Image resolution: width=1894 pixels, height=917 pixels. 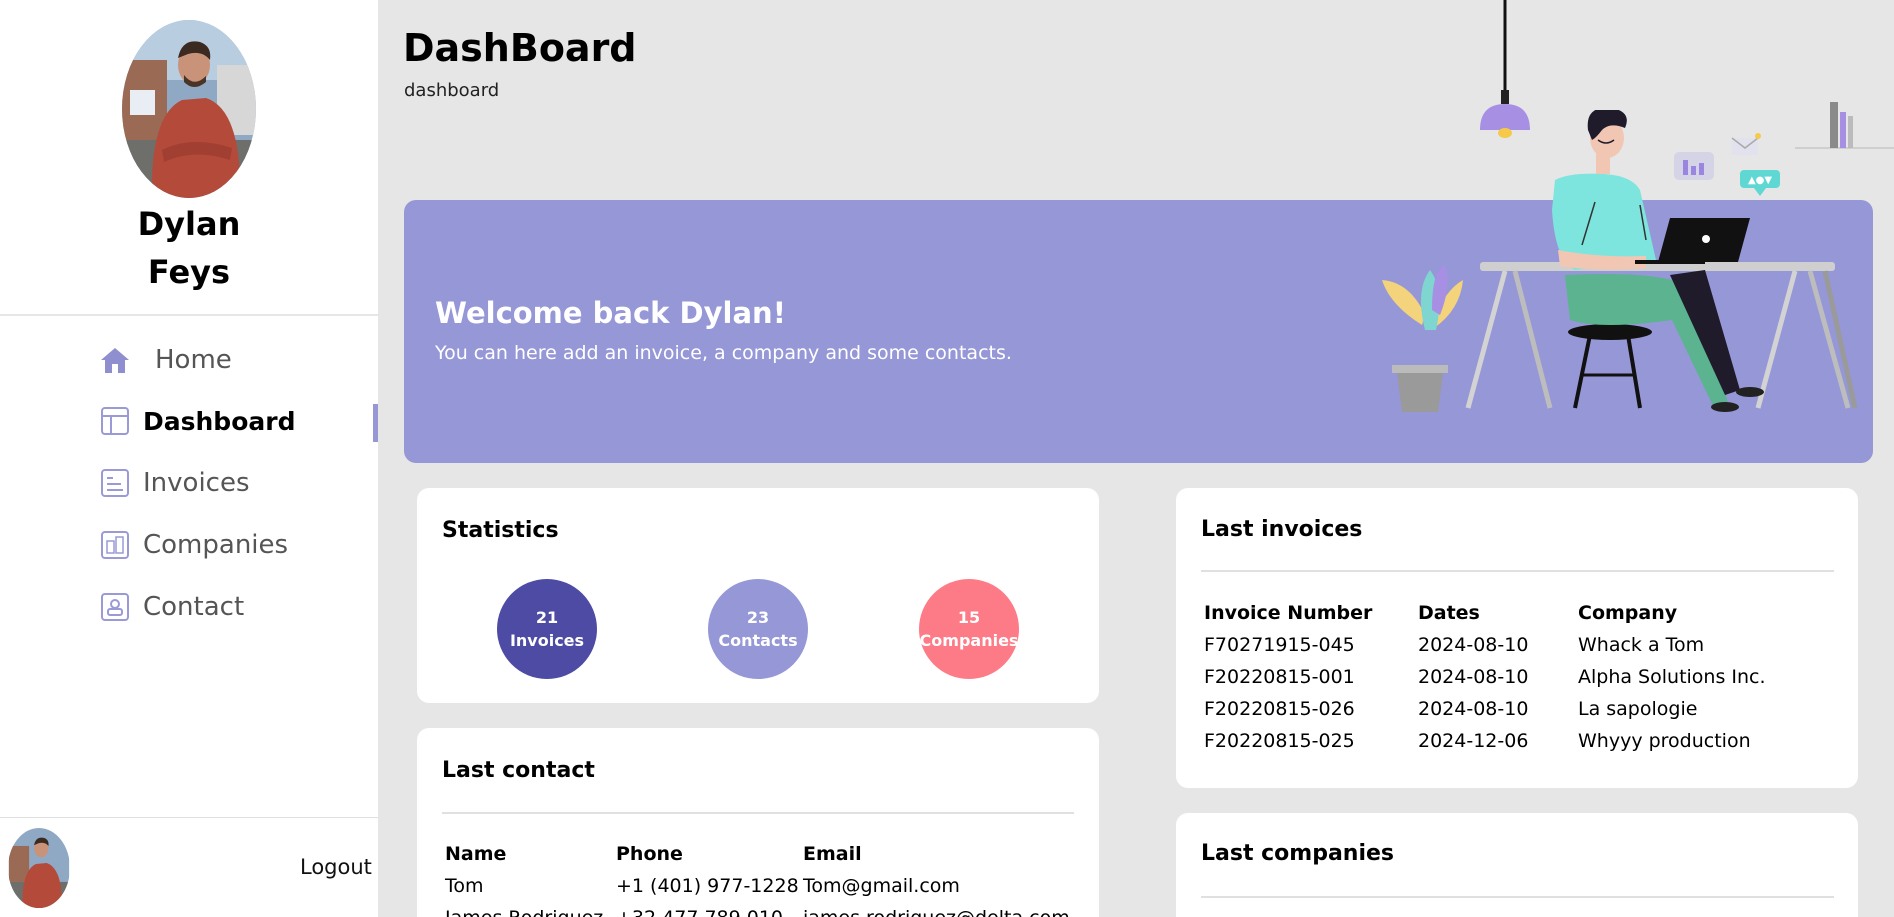 What do you see at coordinates (193, 360) in the screenshot?
I see `nav-label-home: Home` at bounding box center [193, 360].